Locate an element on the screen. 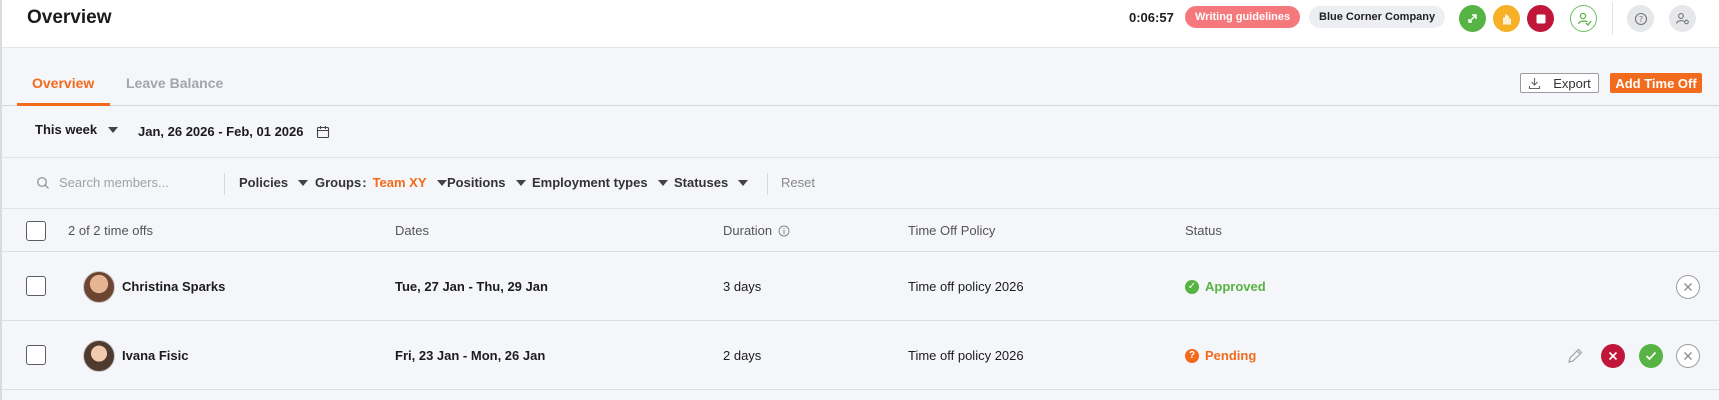 This screenshot has height=400, width=1719. company-selector: Blue Corner Company is located at coordinates (1377, 17).